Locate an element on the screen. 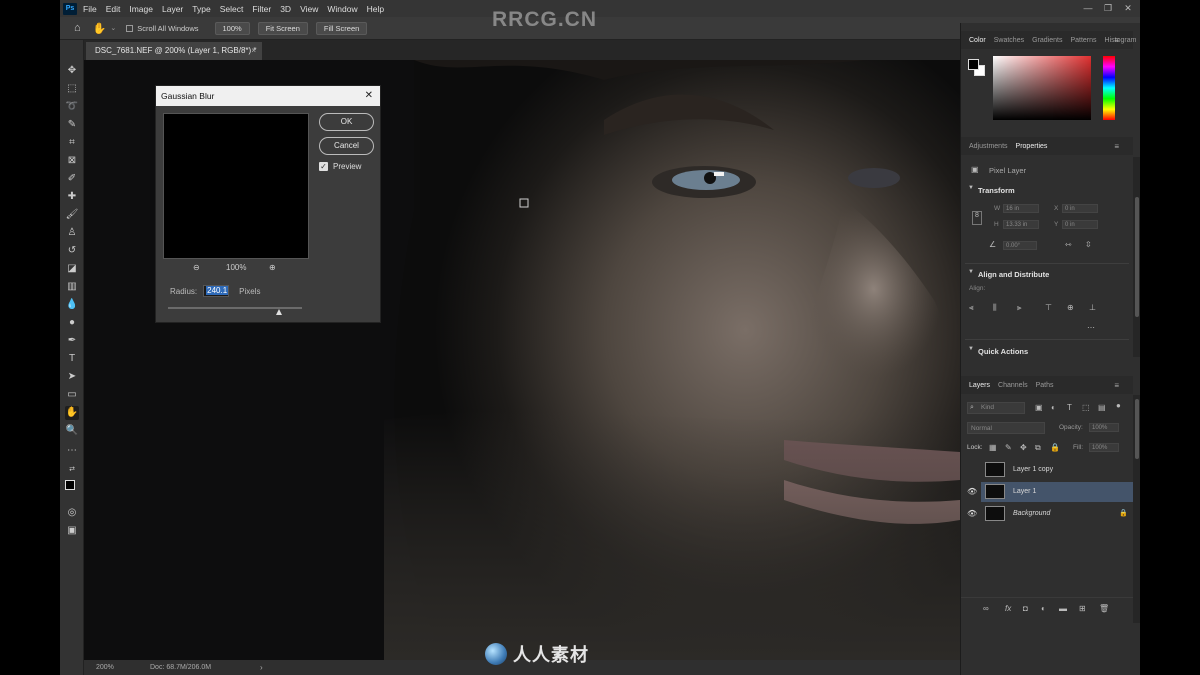 This screenshot has height=675, width=1200. menu-image: Image is located at coordinates (141, 9).